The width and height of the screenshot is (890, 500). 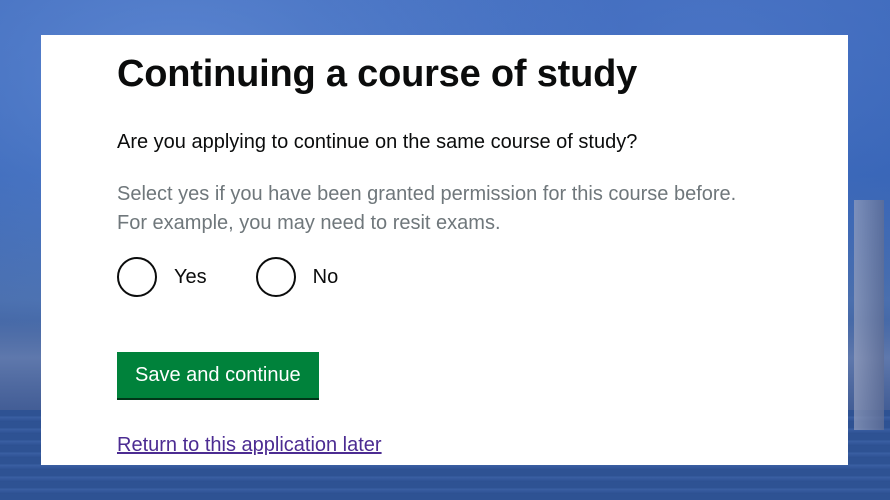 What do you see at coordinates (252, 277) in the screenshot?
I see `radio-group: Yes No` at bounding box center [252, 277].